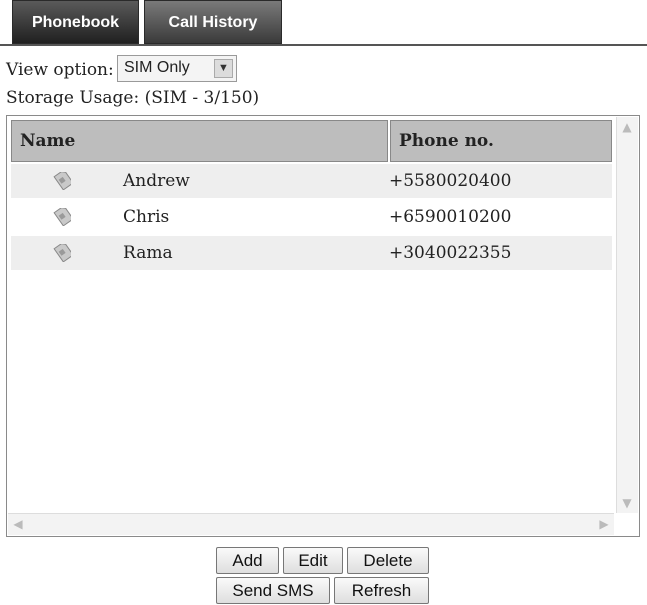 This screenshot has height=605, width=647. I want to click on scroll-right-icon: ▶, so click(604, 524).